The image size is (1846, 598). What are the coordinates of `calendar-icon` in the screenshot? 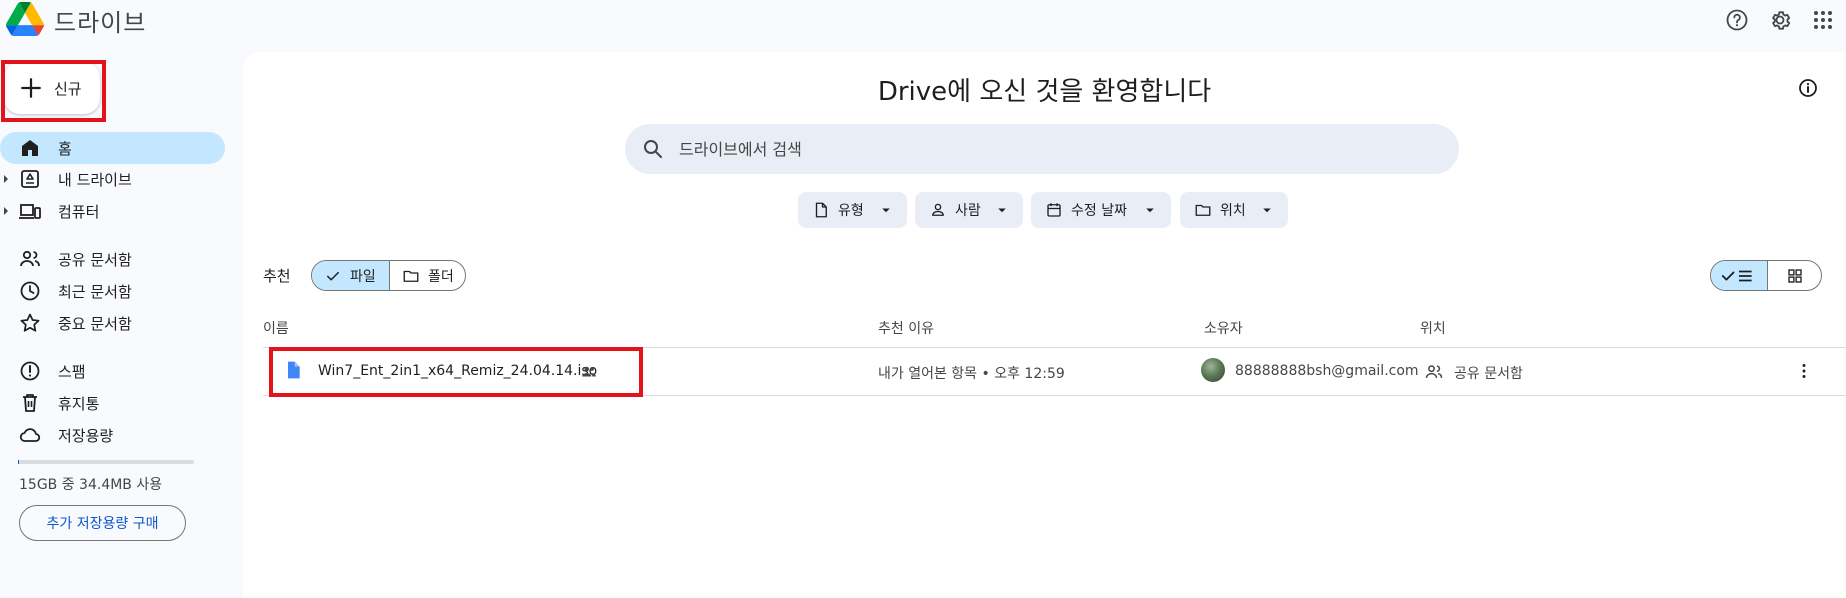 It's located at (1054, 210).